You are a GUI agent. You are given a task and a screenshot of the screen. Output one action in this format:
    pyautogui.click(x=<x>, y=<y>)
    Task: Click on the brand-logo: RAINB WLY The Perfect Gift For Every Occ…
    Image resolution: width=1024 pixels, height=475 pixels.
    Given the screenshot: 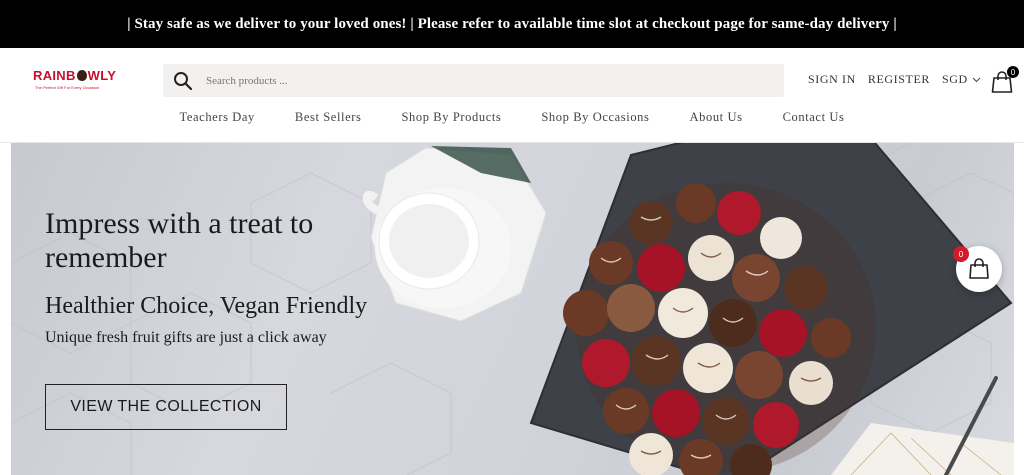 What is the action you would take?
    pyautogui.click(x=78, y=83)
    